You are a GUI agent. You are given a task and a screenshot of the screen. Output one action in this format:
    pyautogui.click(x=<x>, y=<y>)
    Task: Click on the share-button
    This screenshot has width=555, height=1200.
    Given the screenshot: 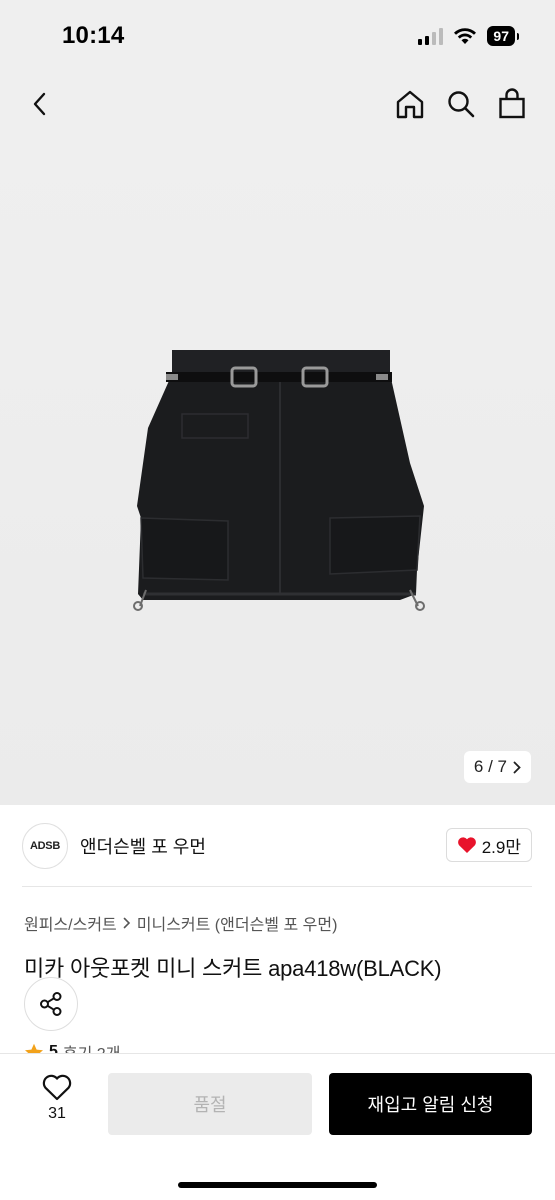 What is the action you would take?
    pyautogui.click(x=51, y=1004)
    